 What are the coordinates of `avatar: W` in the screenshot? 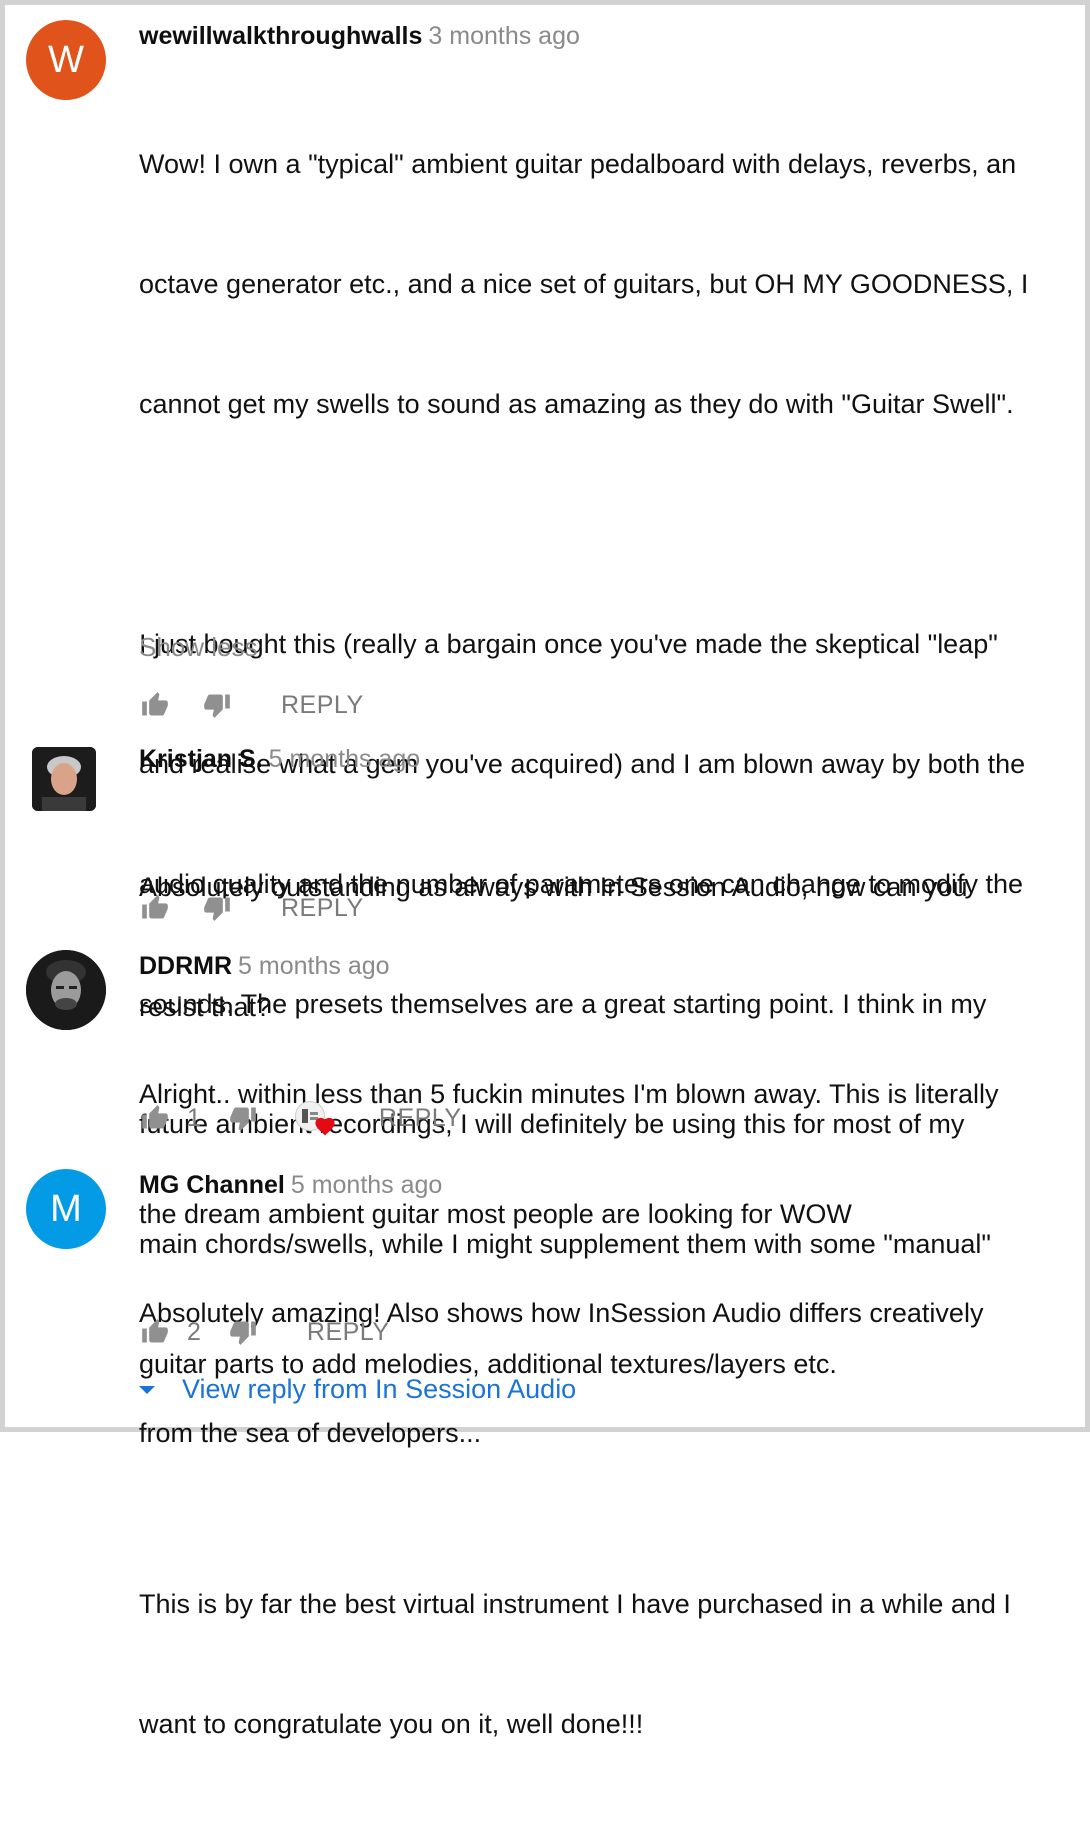 It's located at (66, 60).